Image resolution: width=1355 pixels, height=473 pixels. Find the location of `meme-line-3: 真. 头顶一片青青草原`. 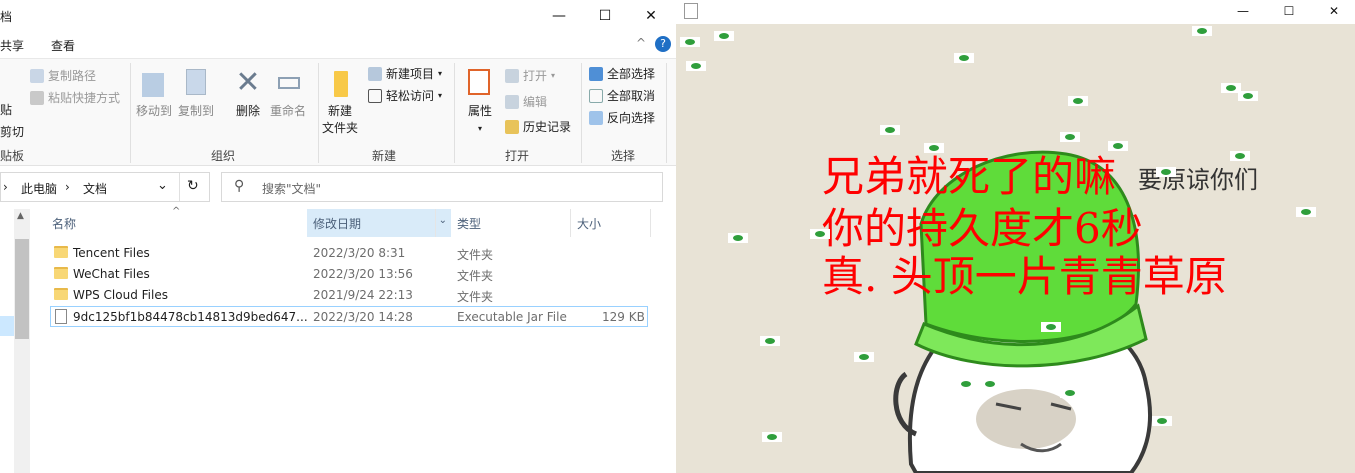

meme-line-3: 真. 头顶一片青青草原 is located at coordinates (1024, 276).